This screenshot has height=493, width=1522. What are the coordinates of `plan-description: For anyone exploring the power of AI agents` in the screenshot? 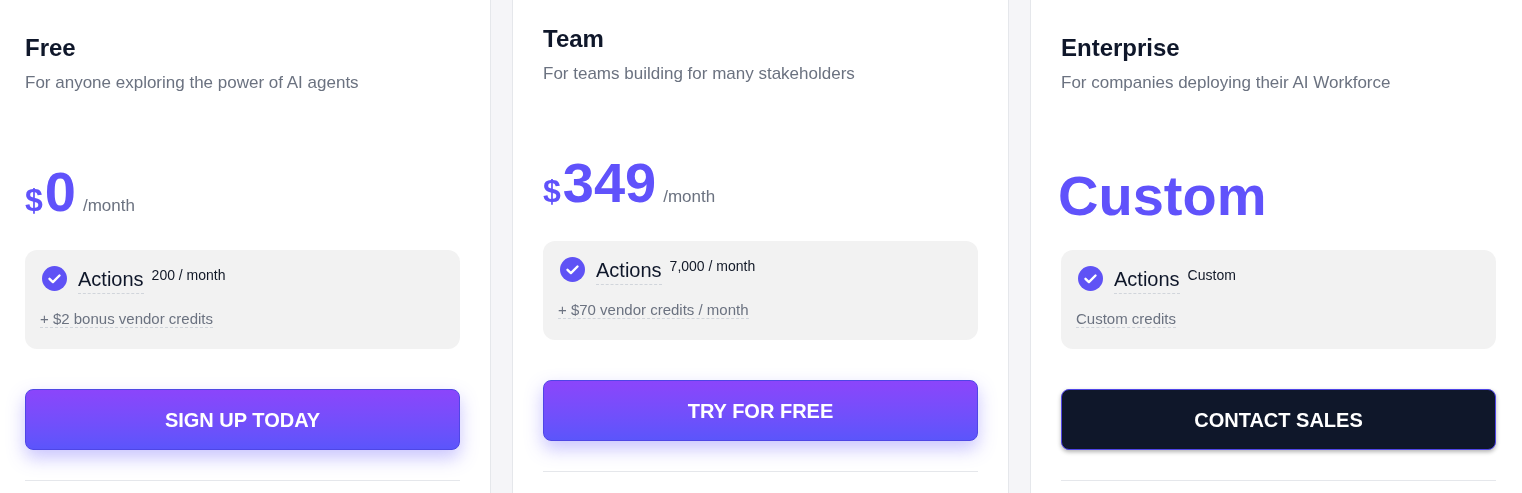 It's located at (192, 83).